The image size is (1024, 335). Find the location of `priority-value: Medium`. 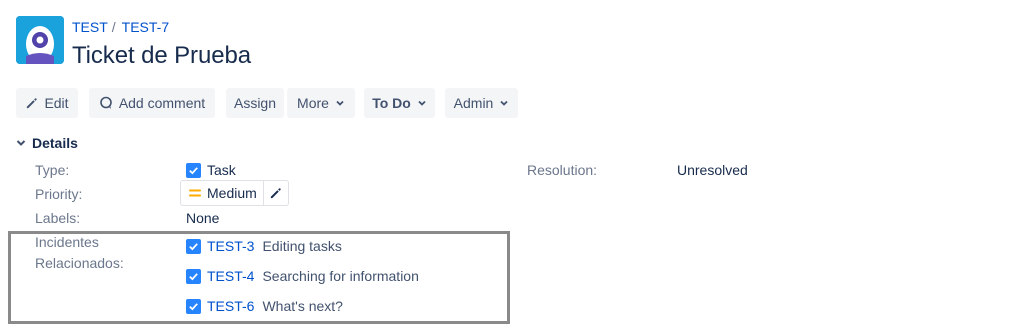

priority-value: Medium is located at coordinates (222, 193).